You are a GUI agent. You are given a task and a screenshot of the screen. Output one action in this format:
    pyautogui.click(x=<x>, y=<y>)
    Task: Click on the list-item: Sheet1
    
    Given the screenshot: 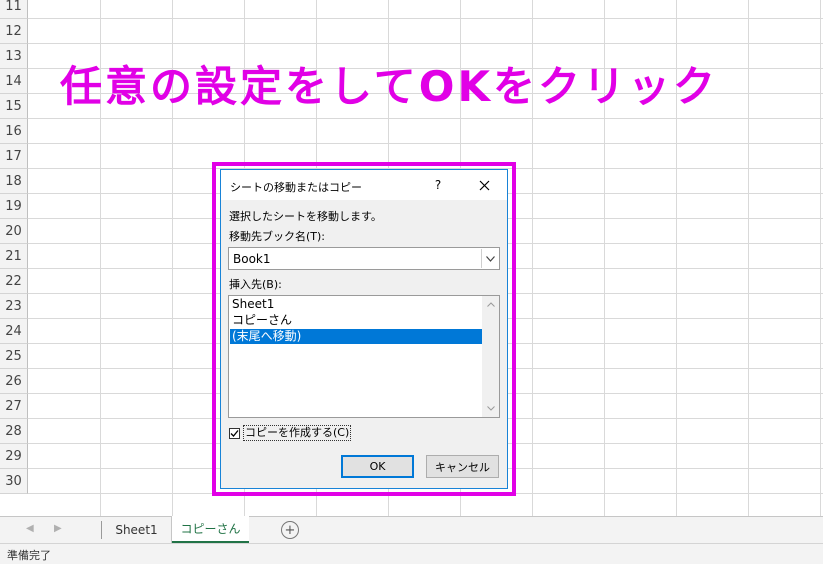 What is the action you would take?
    pyautogui.click(x=356, y=304)
    